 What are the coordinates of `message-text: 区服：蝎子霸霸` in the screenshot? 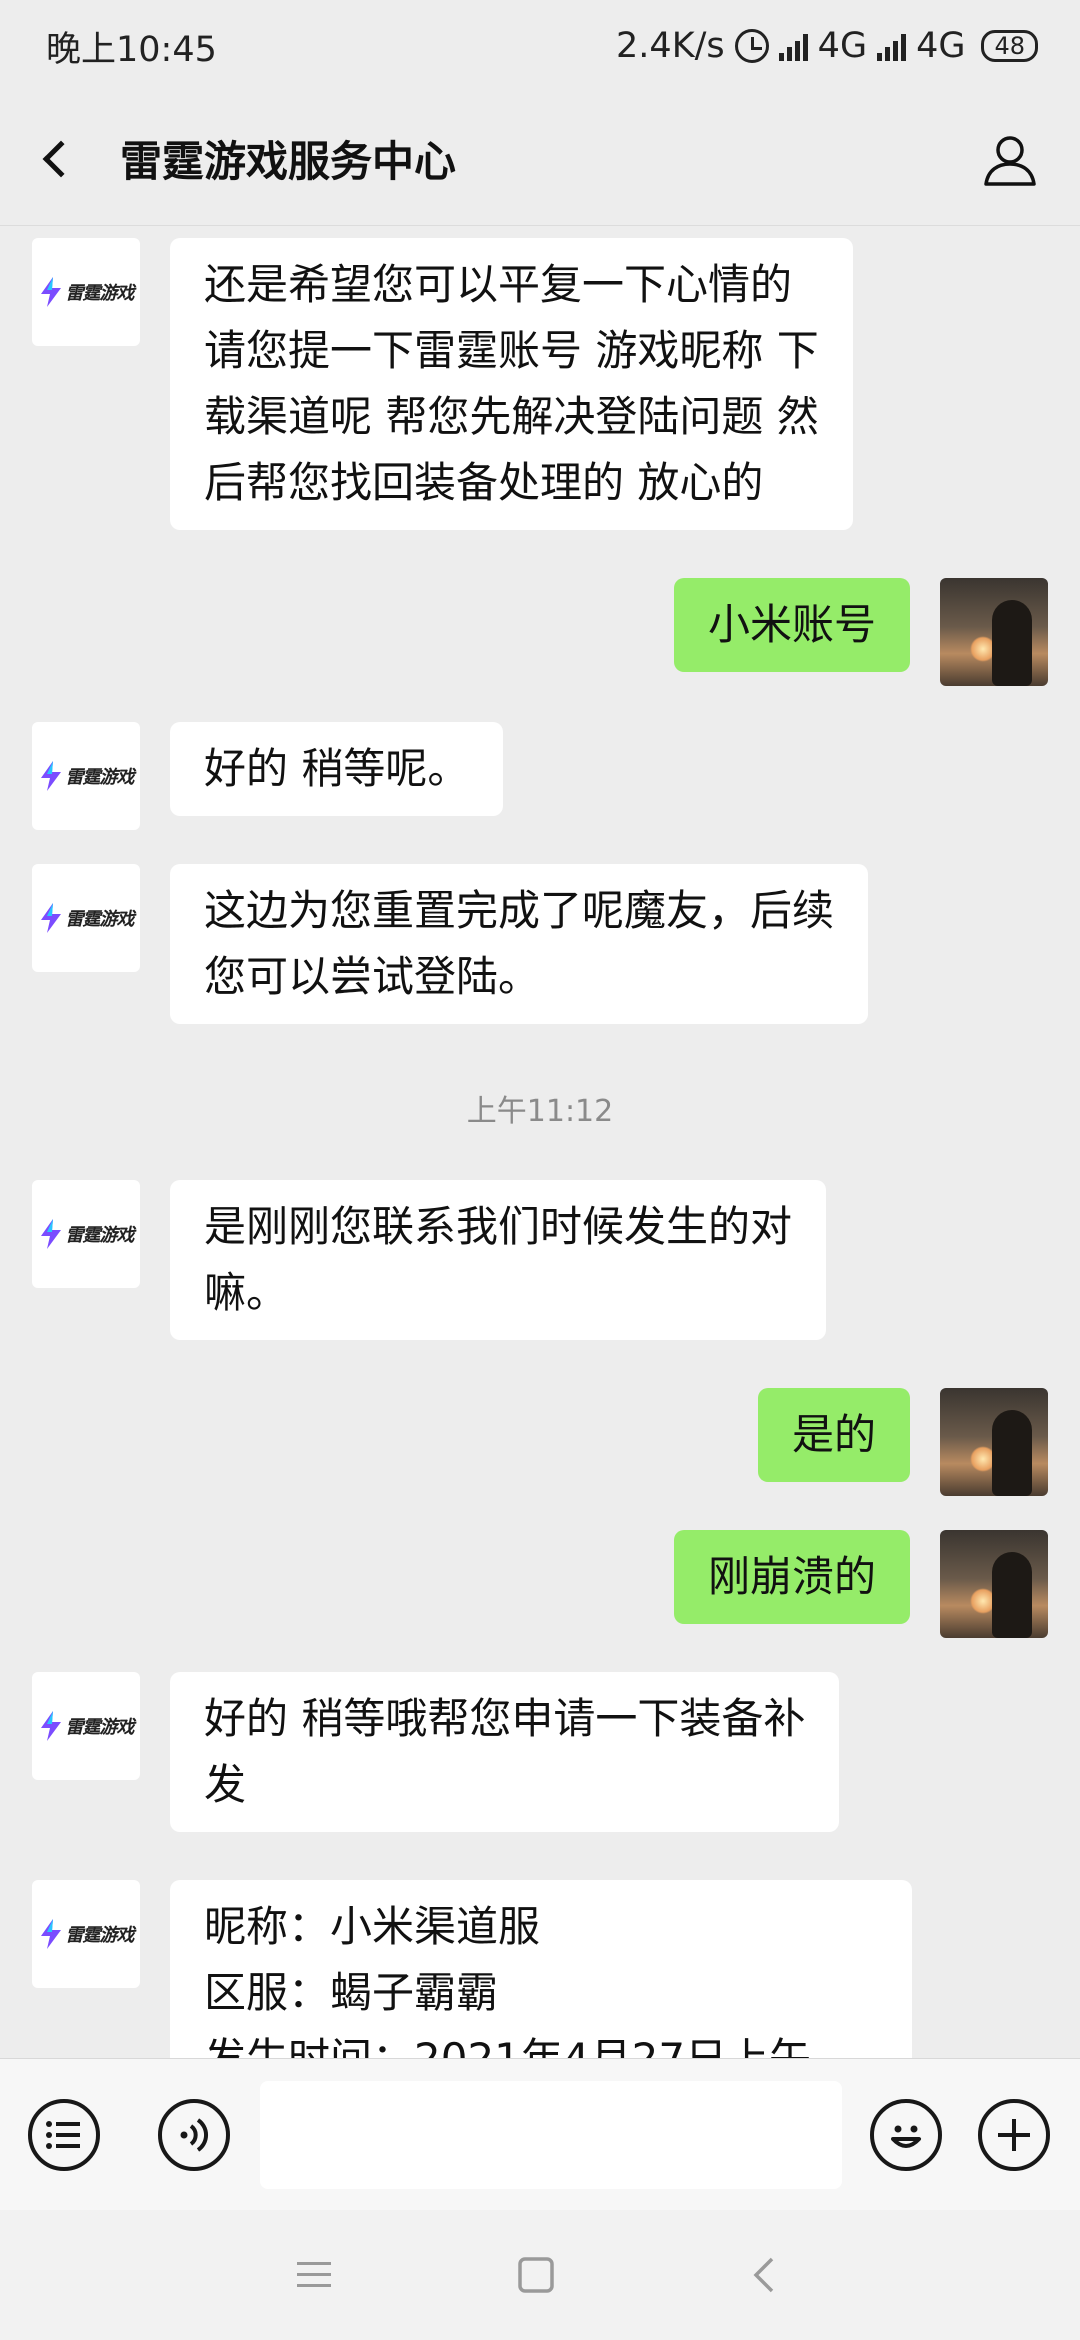 It's located at (351, 1992).